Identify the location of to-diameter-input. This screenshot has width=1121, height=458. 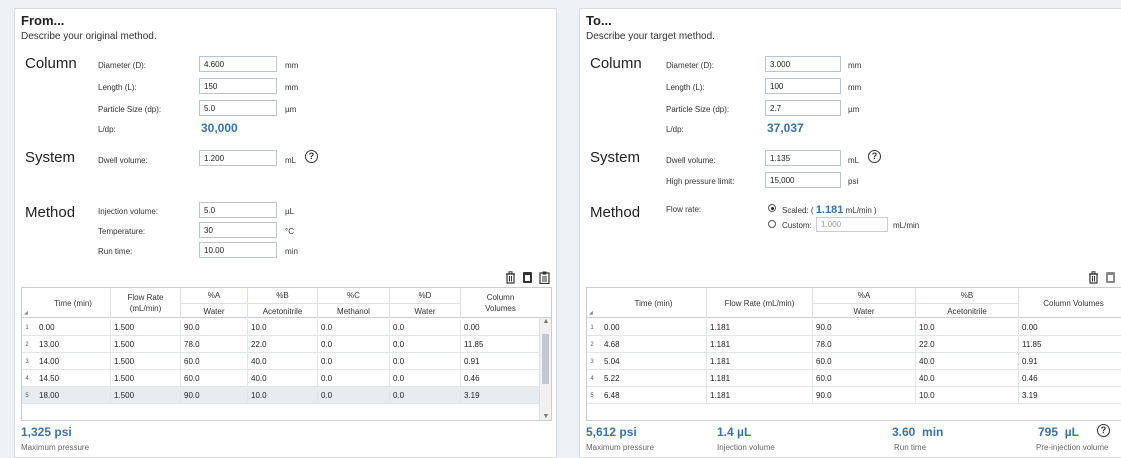
(803, 64).